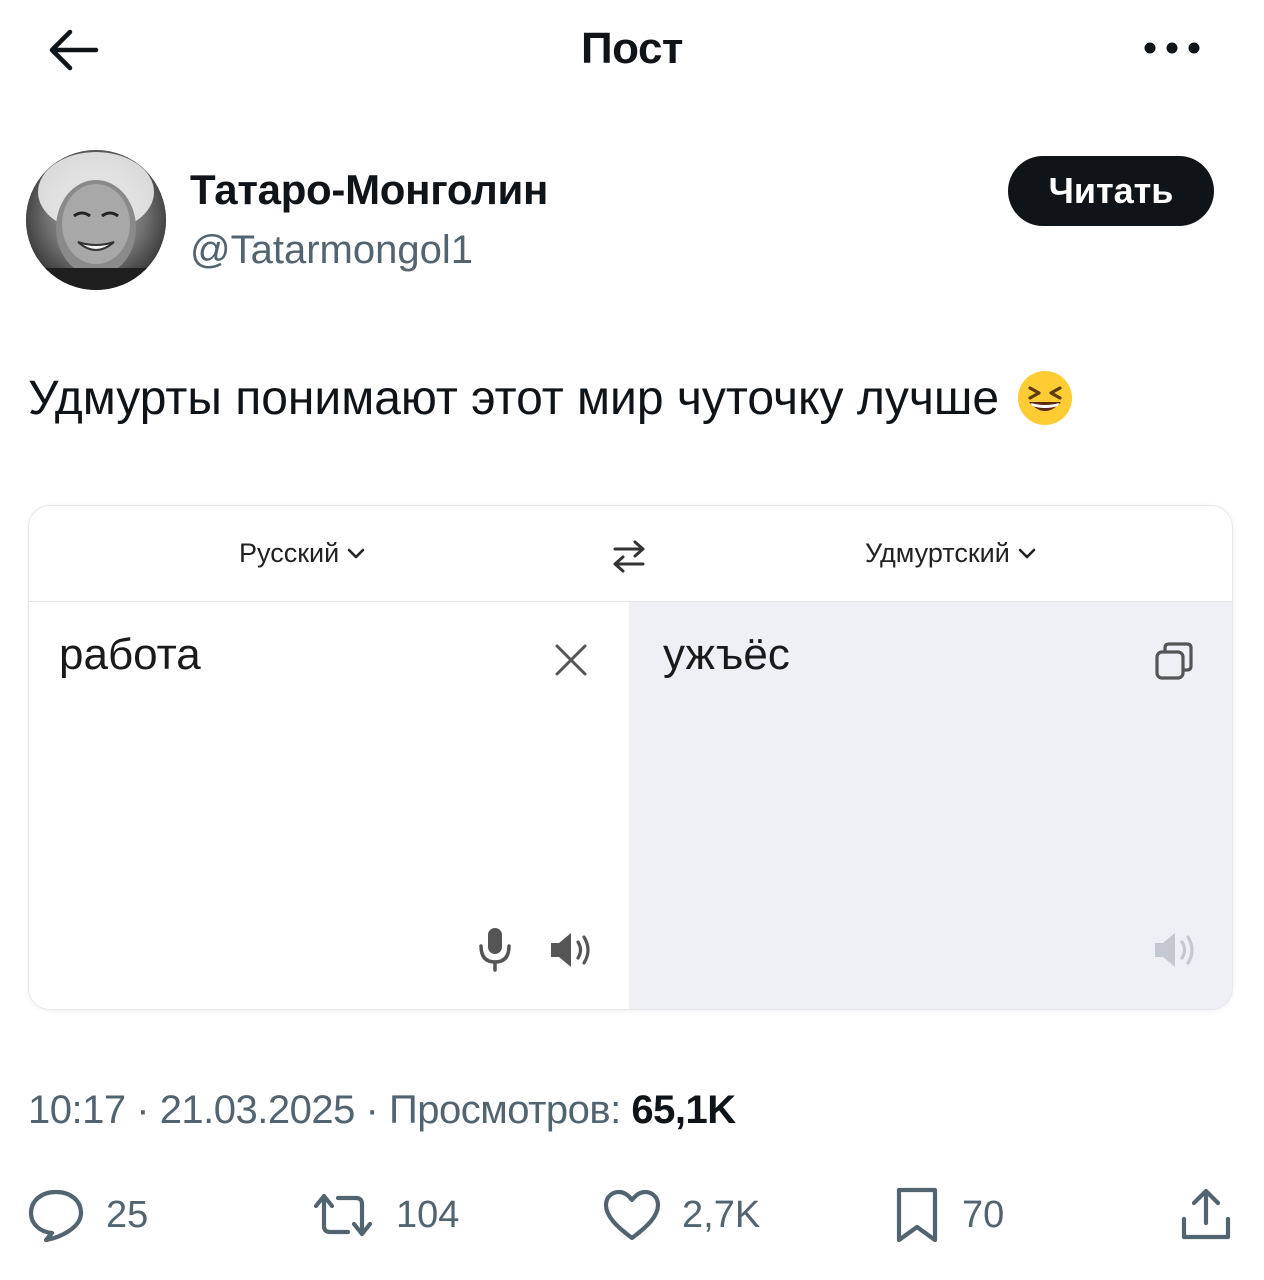 The height and width of the screenshot is (1280, 1264). I want to click on avatar-image, so click(96, 220).